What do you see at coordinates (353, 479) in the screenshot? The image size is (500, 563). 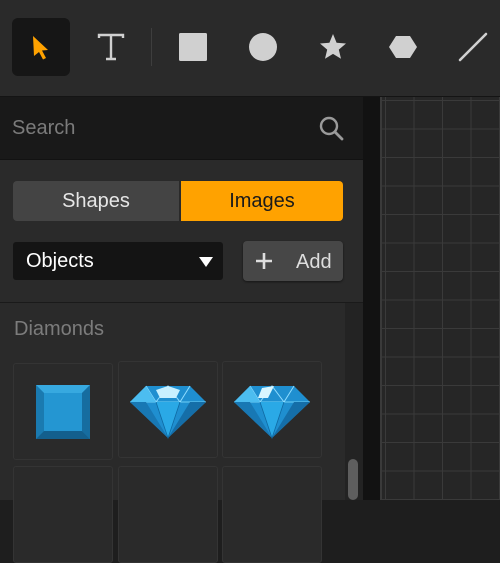 I see `scrollbar-thumb` at bounding box center [353, 479].